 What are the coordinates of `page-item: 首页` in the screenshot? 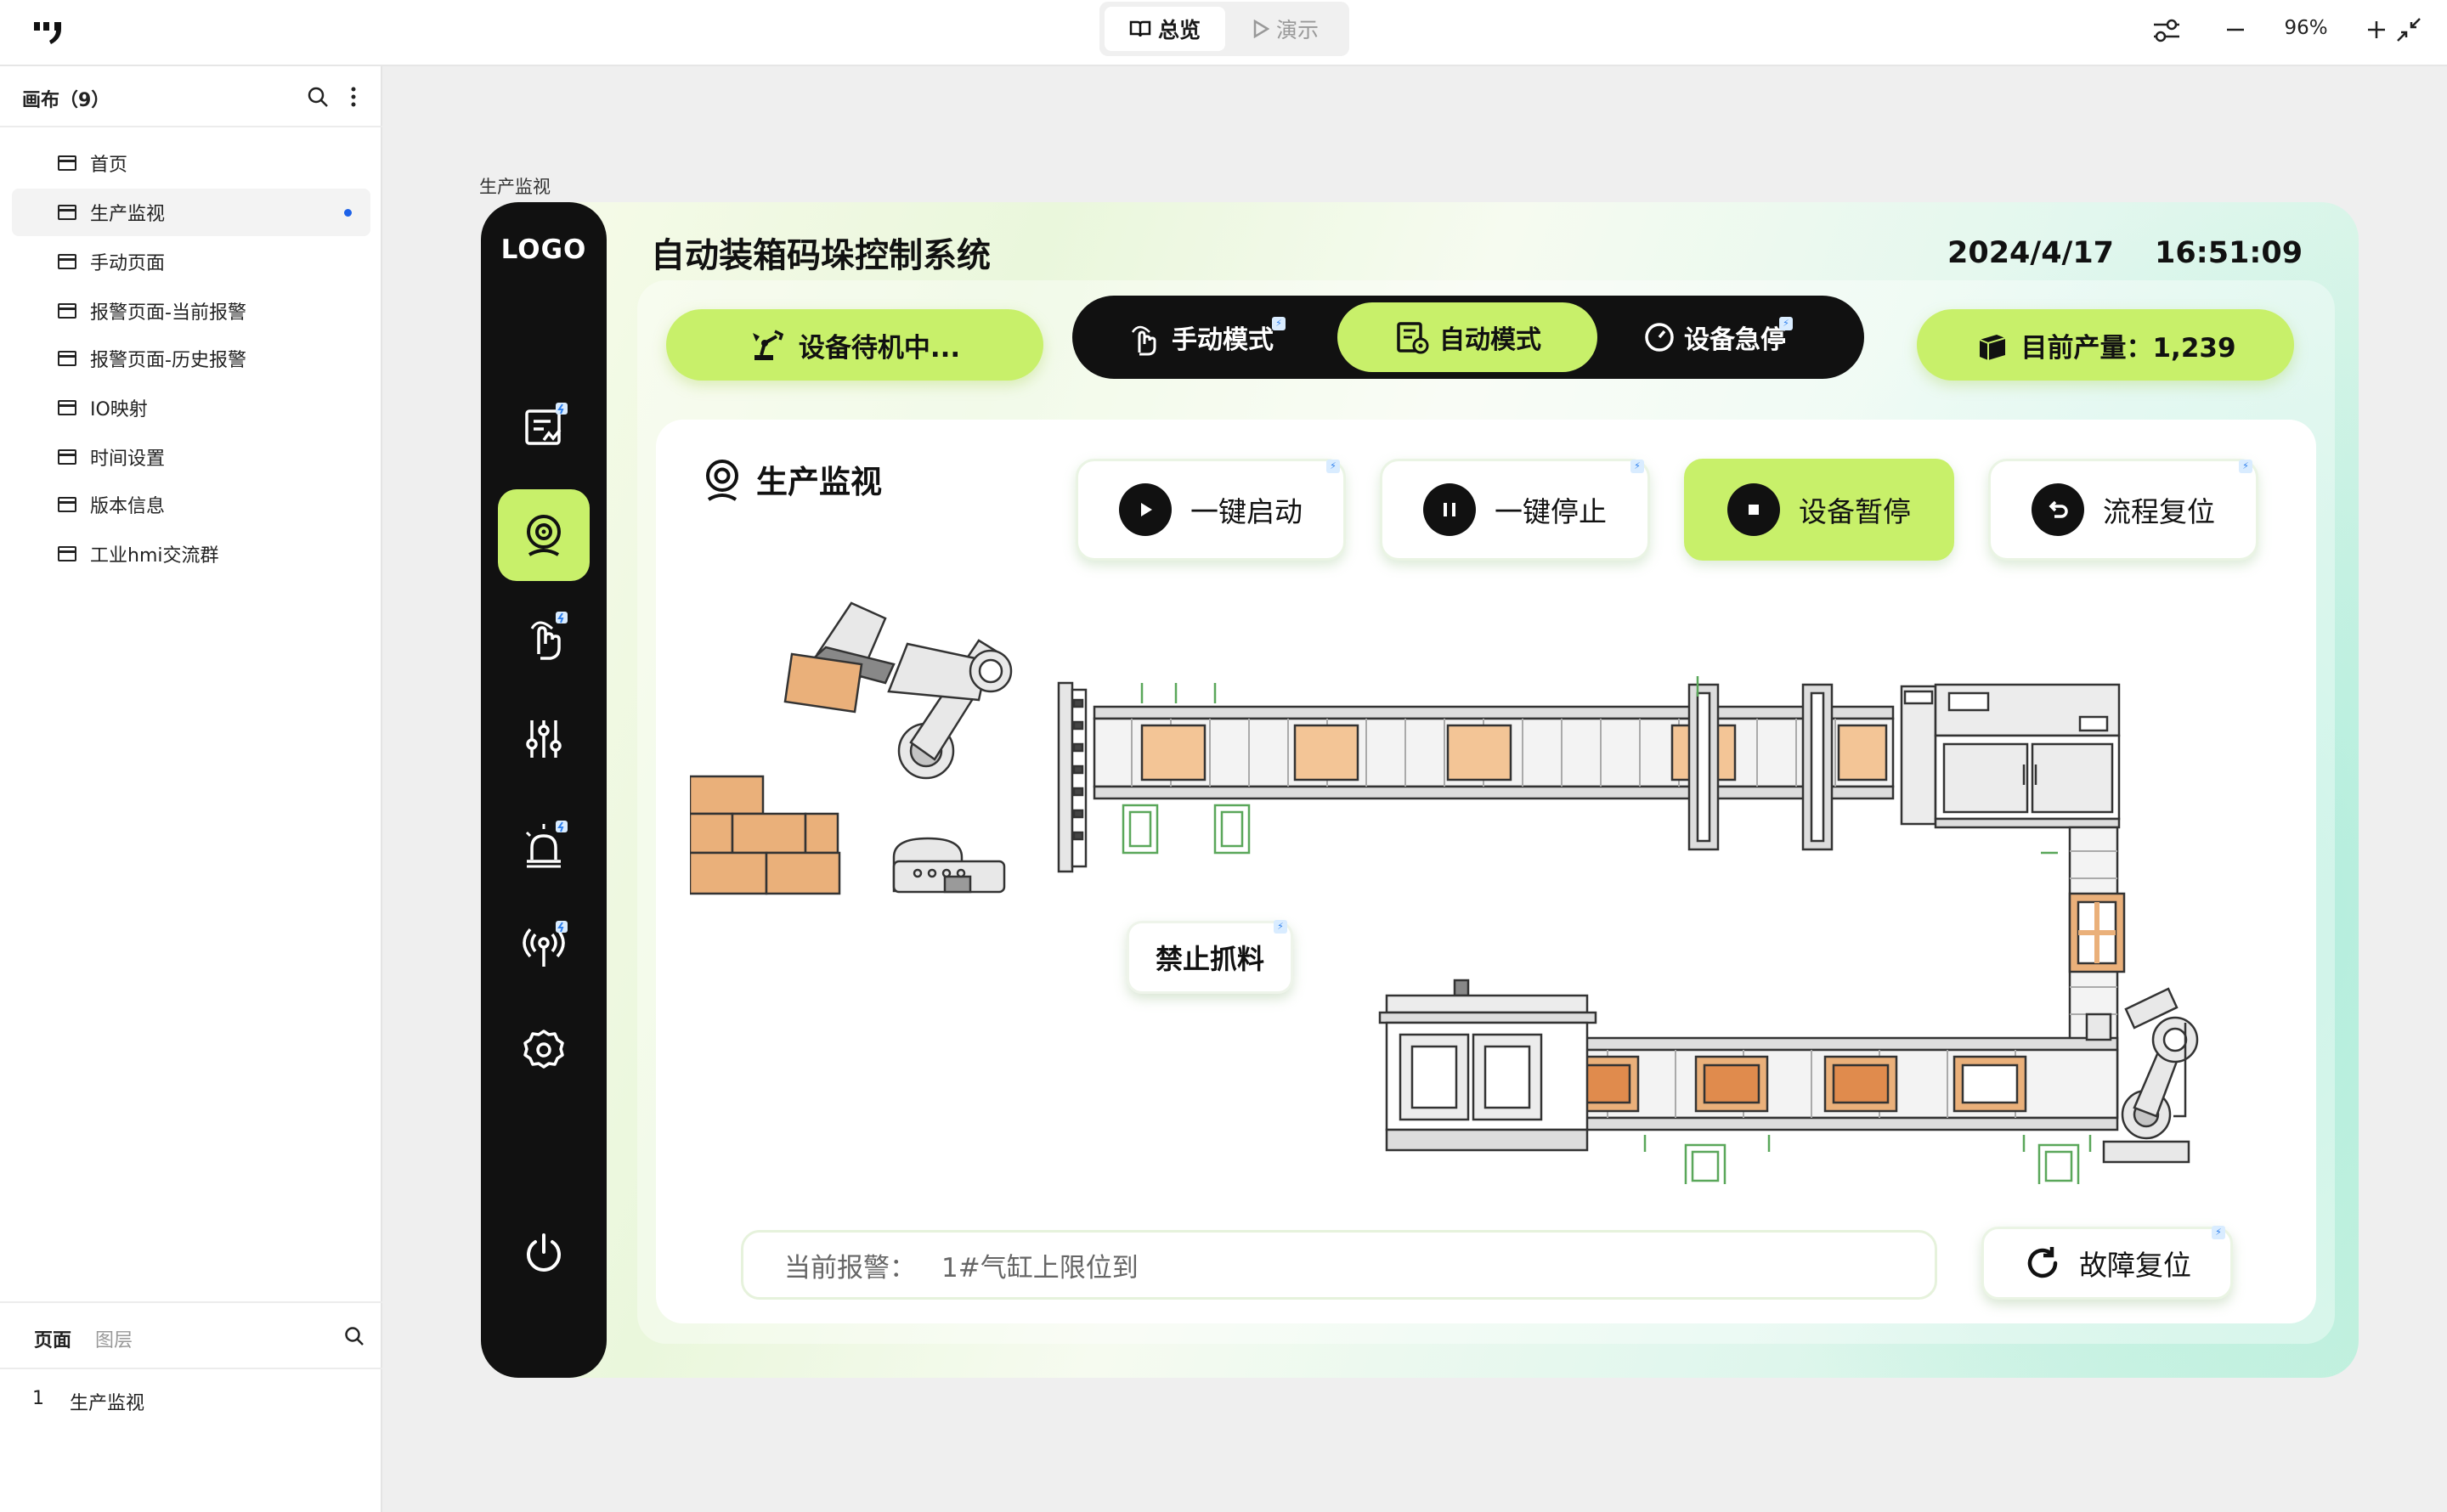 It's located at (191, 163).